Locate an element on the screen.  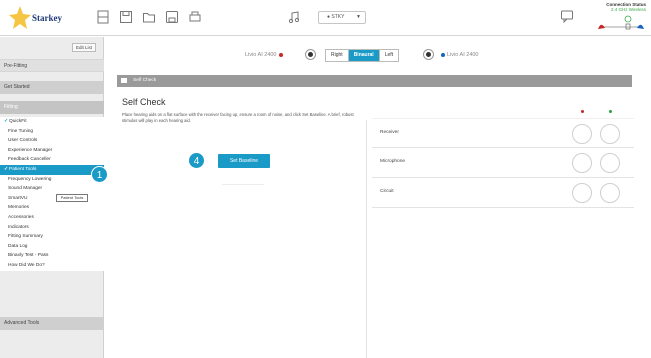
sidebar-item: Feedback Canceller is located at coordinates (52, 160).